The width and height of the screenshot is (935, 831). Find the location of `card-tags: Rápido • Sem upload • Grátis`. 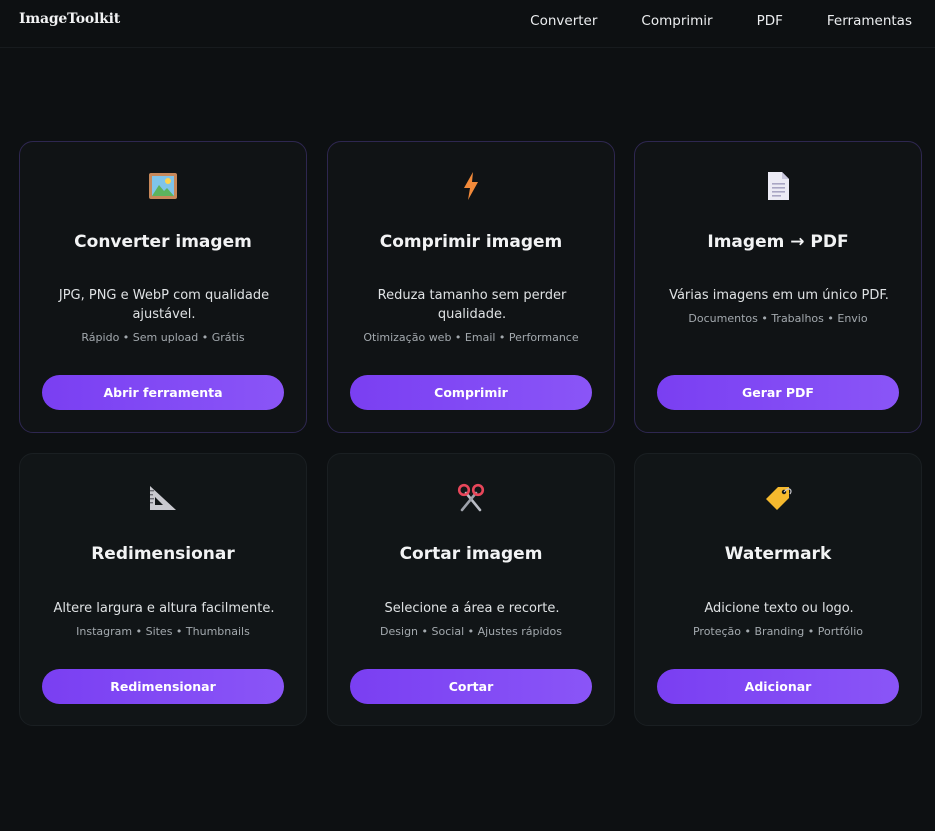

card-tags: Rápido • Sem upload • Grátis is located at coordinates (163, 337).